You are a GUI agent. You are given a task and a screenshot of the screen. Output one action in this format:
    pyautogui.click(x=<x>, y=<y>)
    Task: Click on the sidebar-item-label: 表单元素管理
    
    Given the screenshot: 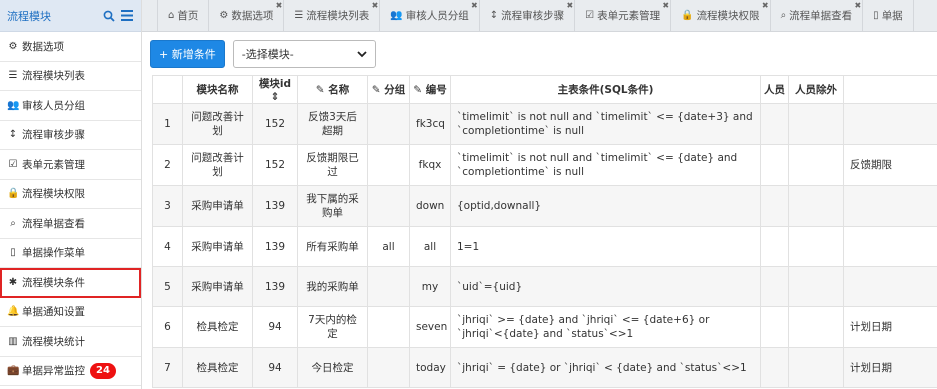 What is the action you would take?
    pyautogui.click(x=53, y=164)
    